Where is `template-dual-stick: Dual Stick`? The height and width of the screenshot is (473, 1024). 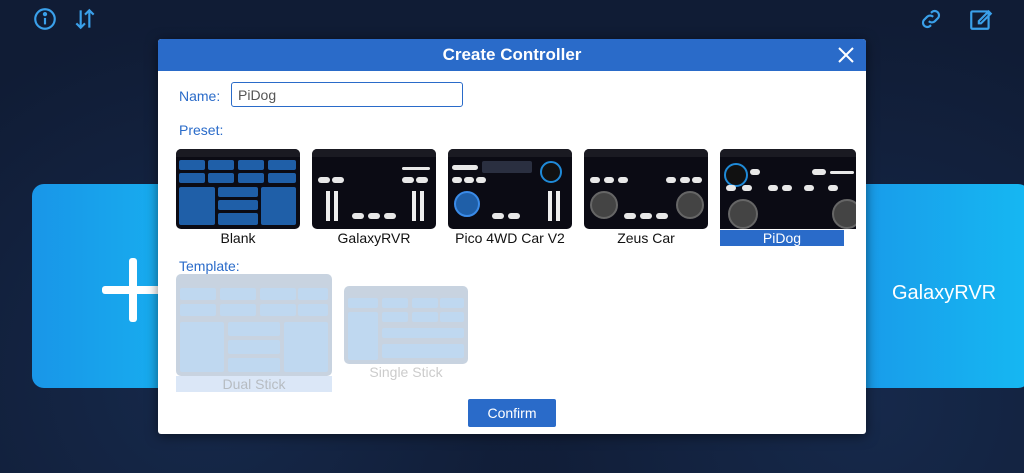 template-dual-stick: Dual Stick is located at coordinates (254, 333).